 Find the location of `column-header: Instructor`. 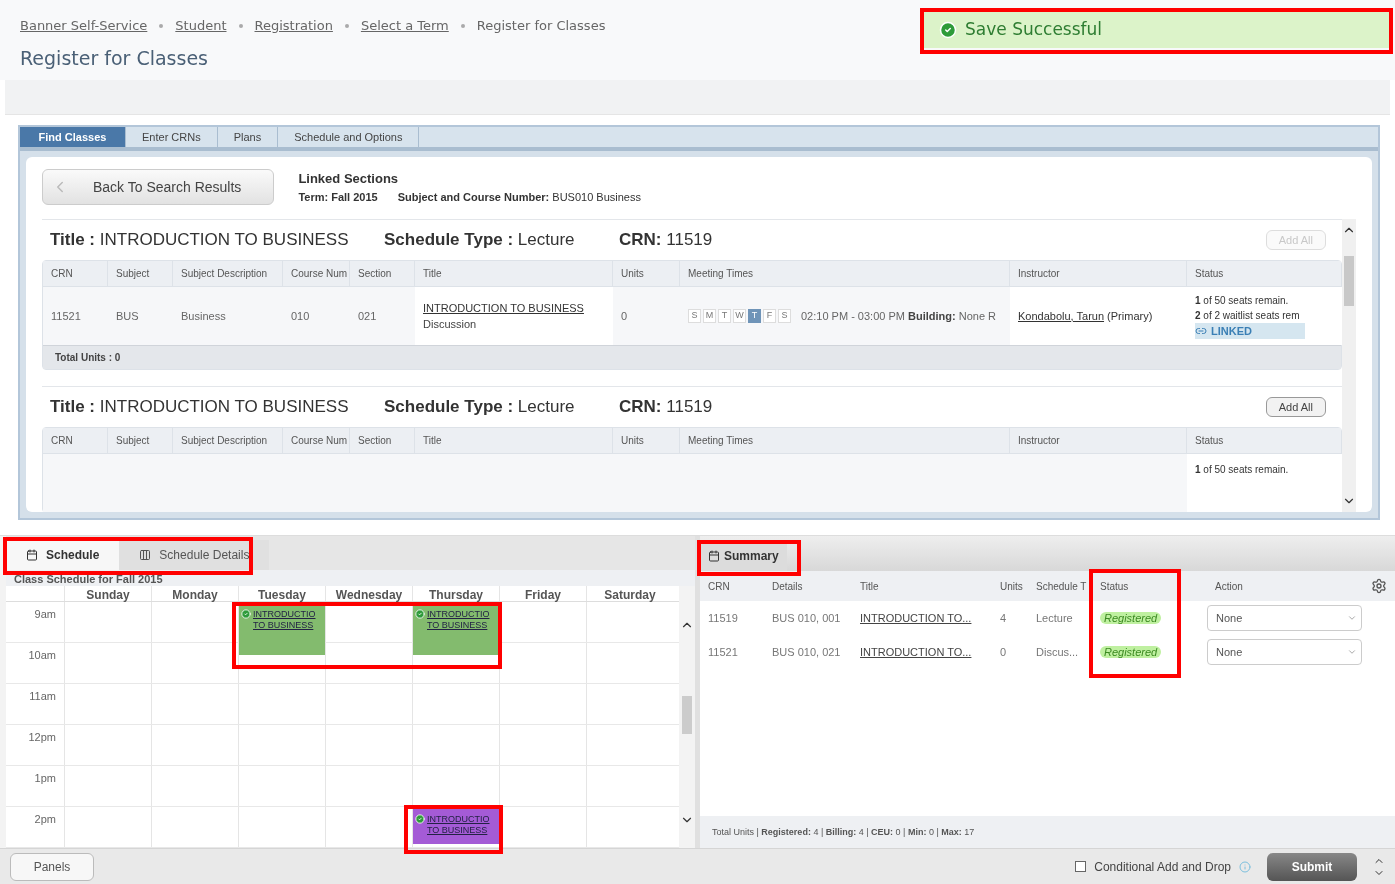

column-header: Instructor is located at coordinates (1098, 440).